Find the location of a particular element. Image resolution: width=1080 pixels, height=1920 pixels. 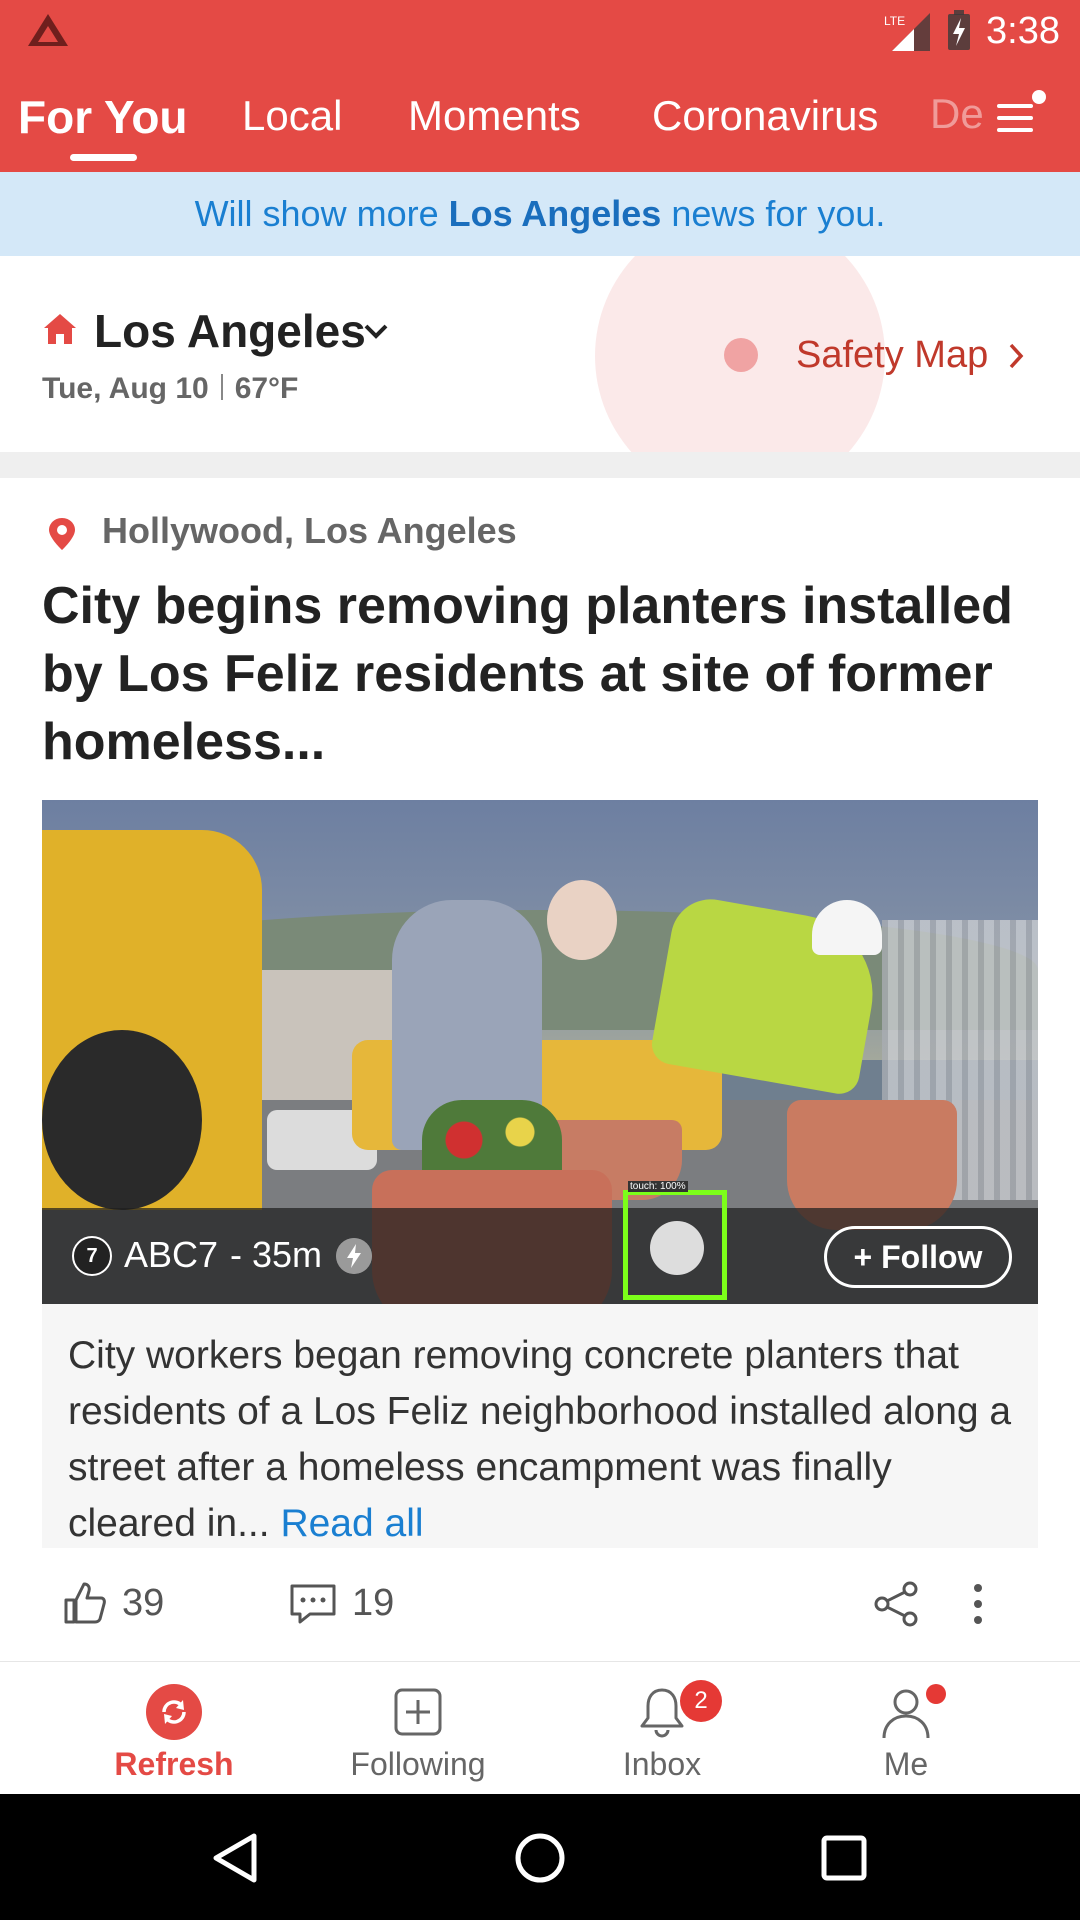

nav-refresh: Refresh is located at coordinates (174, 1728).